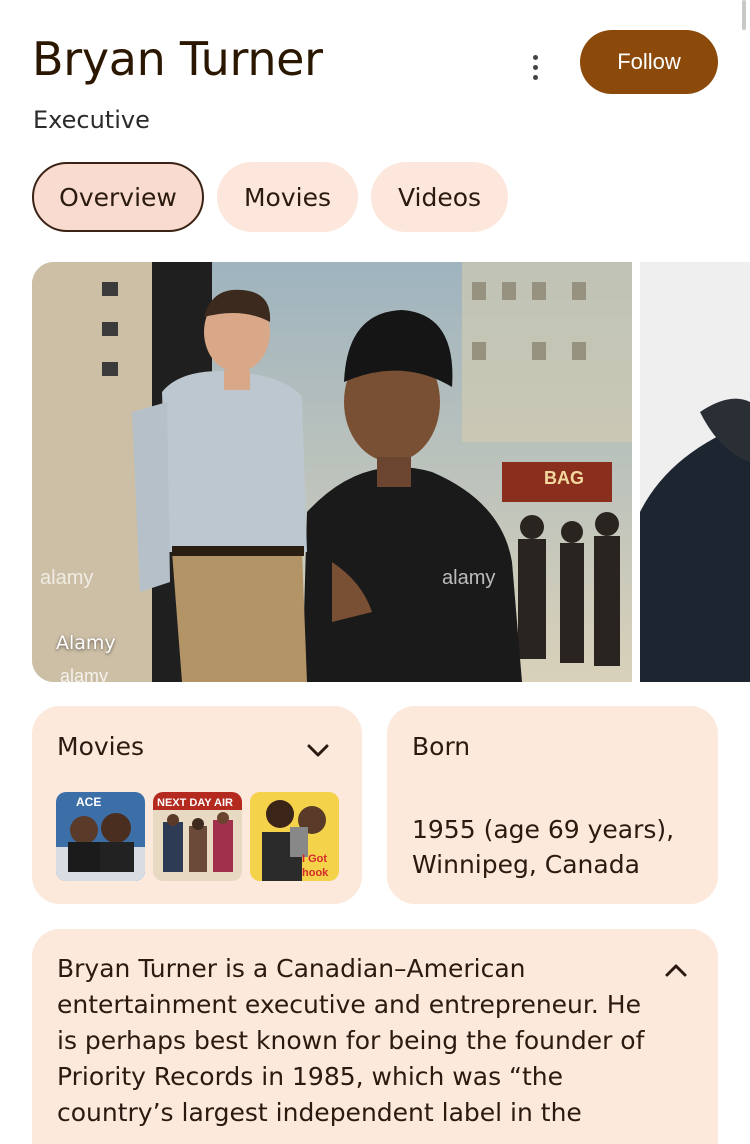 Image resolution: width=750 pixels, height=1144 pixels. Describe the element at coordinates (88, 802) in the screenshot. I see `svg-text: ACE` at that location.